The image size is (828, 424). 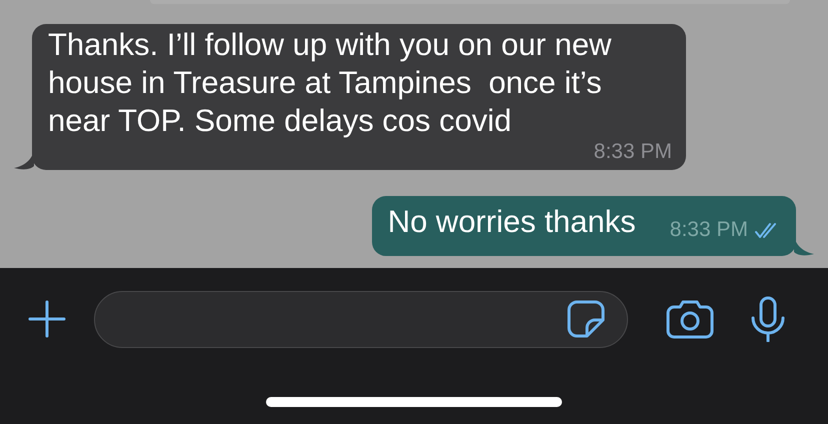 I want to click on plus-icon, so click(x=47, y=319).